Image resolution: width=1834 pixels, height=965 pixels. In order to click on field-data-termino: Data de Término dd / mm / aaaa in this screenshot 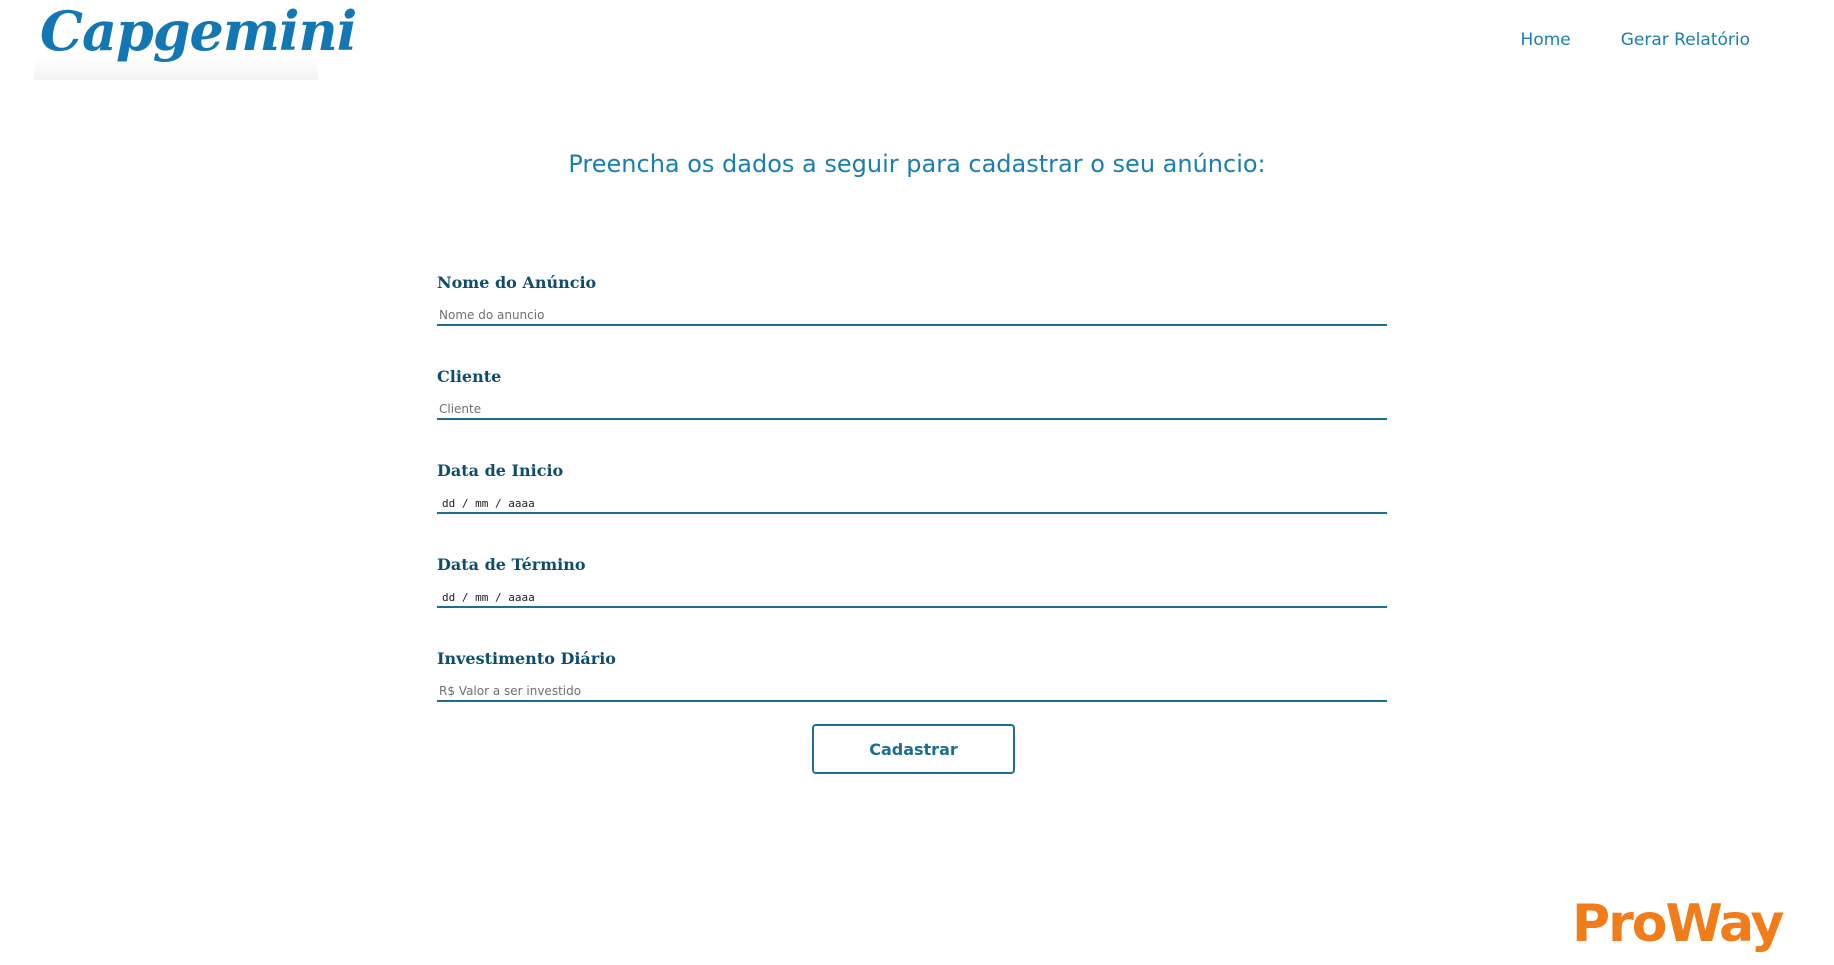, I will do `click(912, 599)`.